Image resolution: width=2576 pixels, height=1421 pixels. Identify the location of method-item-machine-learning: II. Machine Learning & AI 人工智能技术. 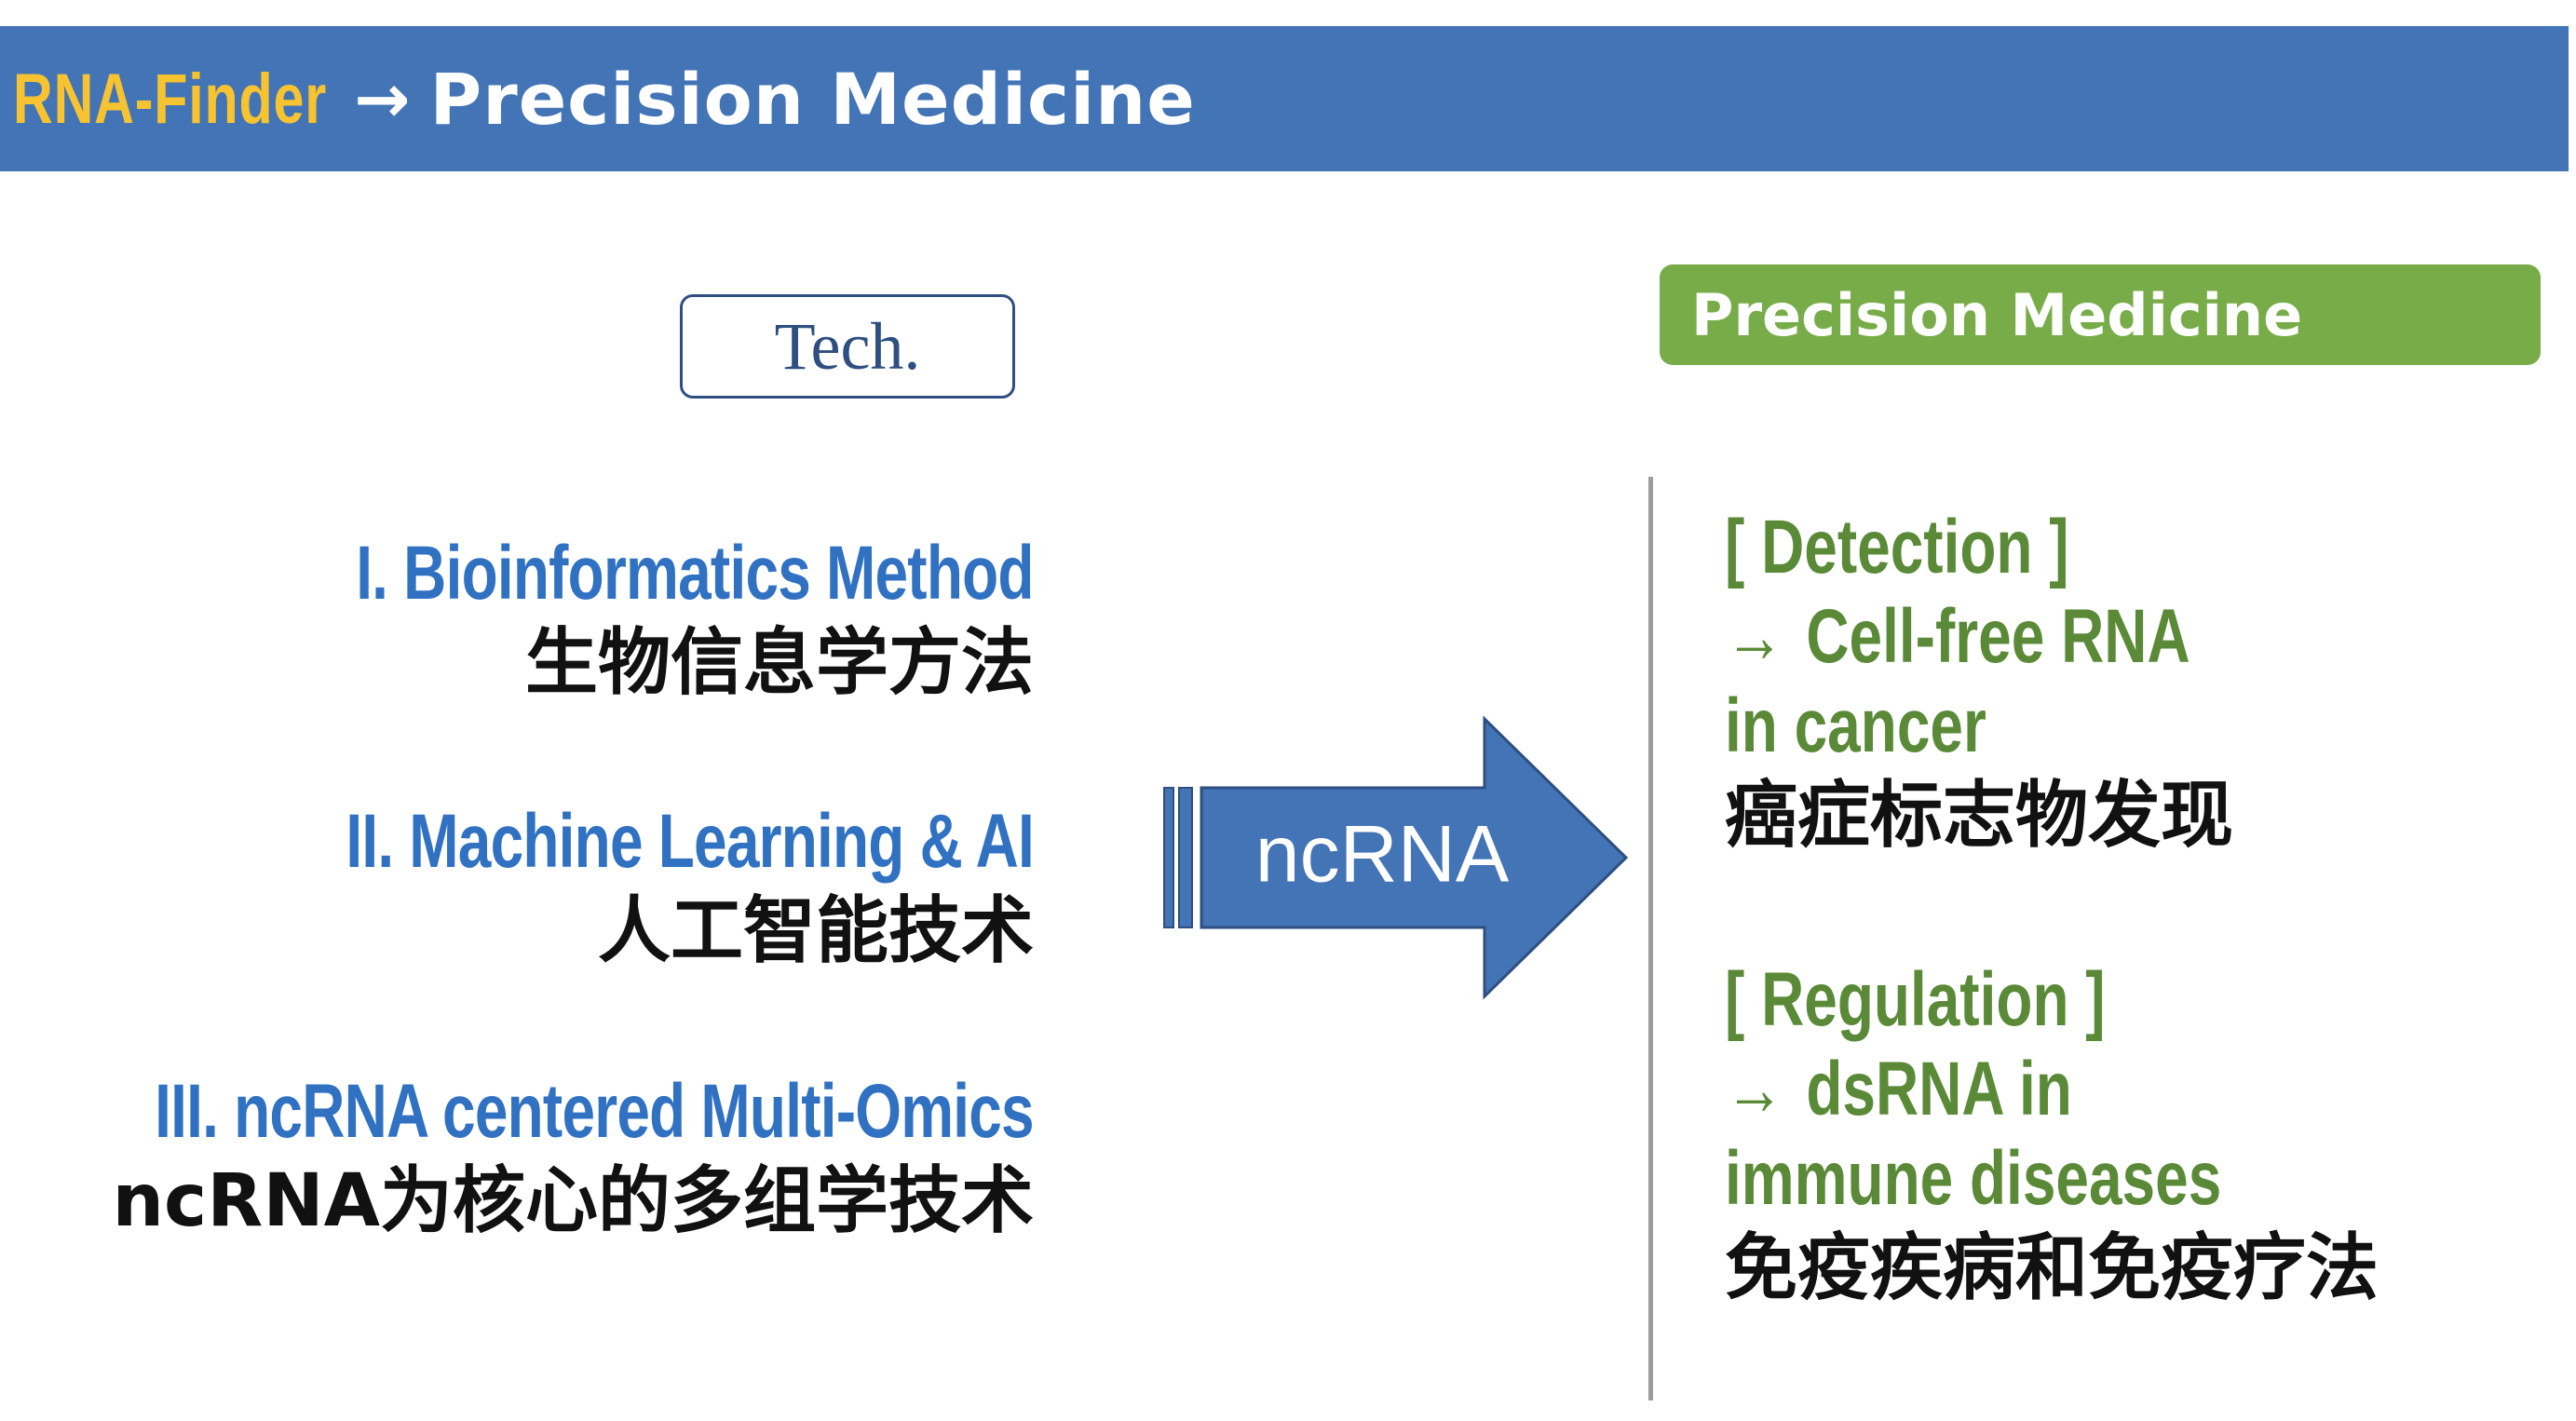
(593, 886).